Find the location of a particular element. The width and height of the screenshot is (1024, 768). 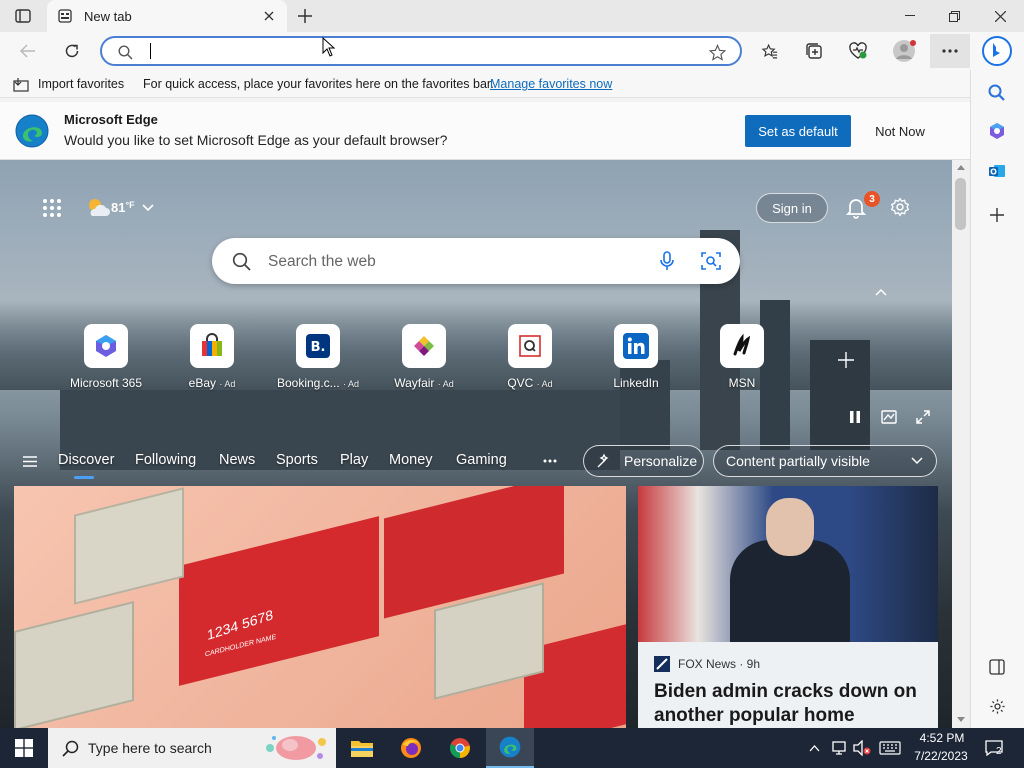

tab-following: Following is located at coordinates (165, 460).